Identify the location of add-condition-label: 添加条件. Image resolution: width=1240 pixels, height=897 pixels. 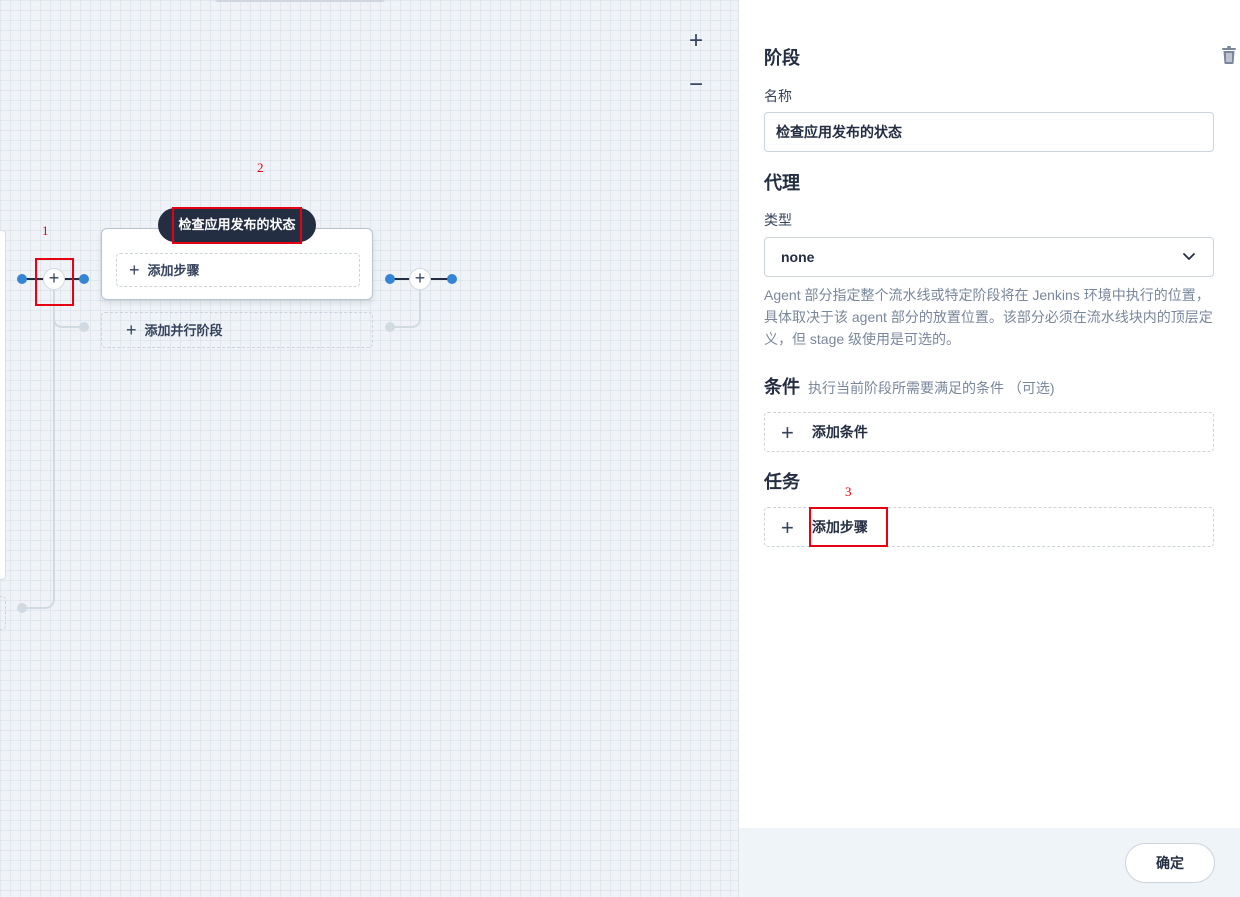
(839, 432).